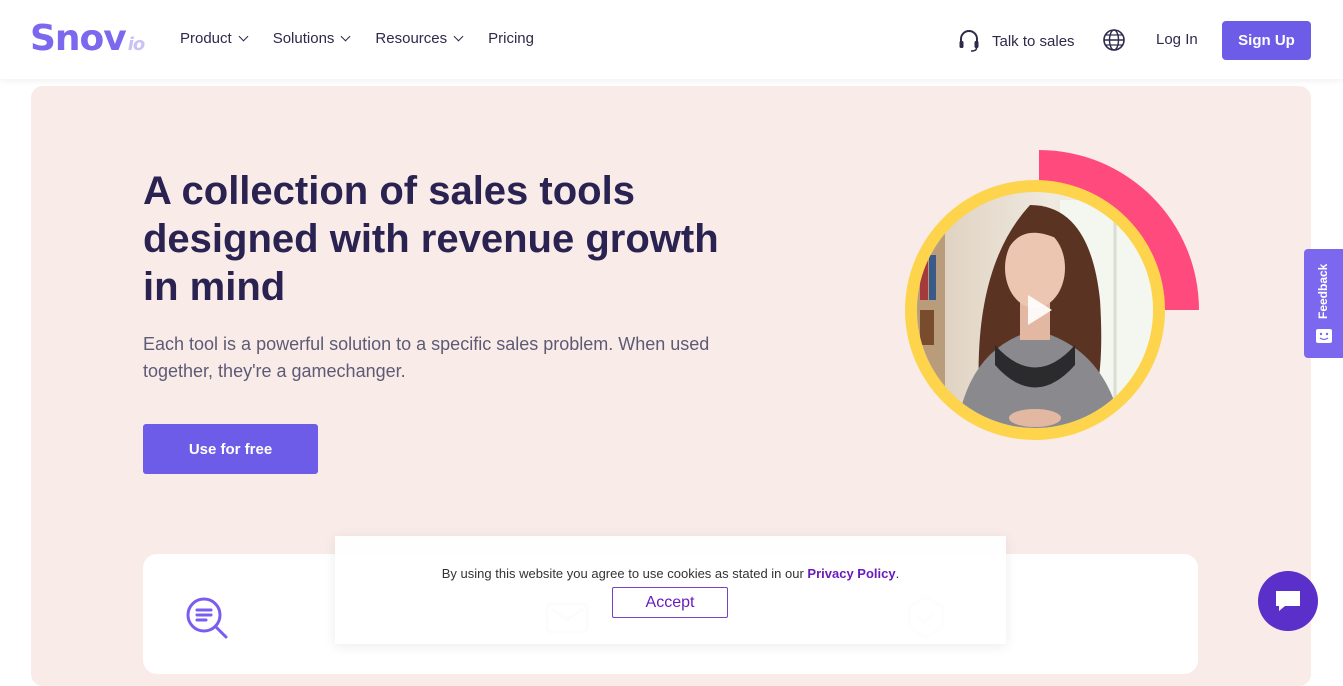 The image size is (1343, 686). What do you see at coordinates (1052, 295) in the screenshot?
I see `video-thumbnail` at bounding box center [1052, 295].